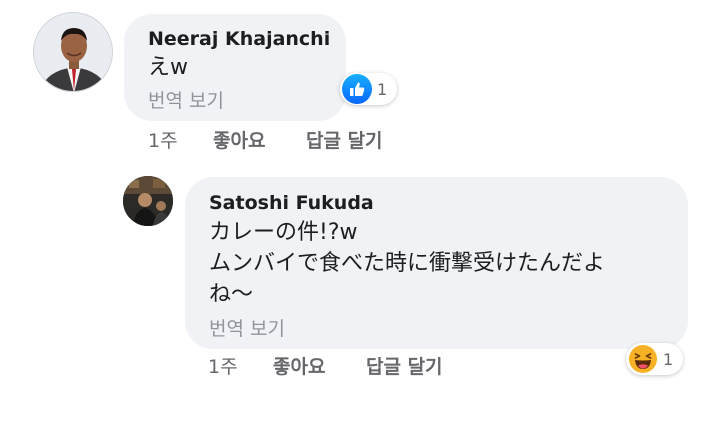  Describe the element at coordinates (239, 39) in the screenshot. I see `comment-author: Neeraj Khajanchi` at that location.